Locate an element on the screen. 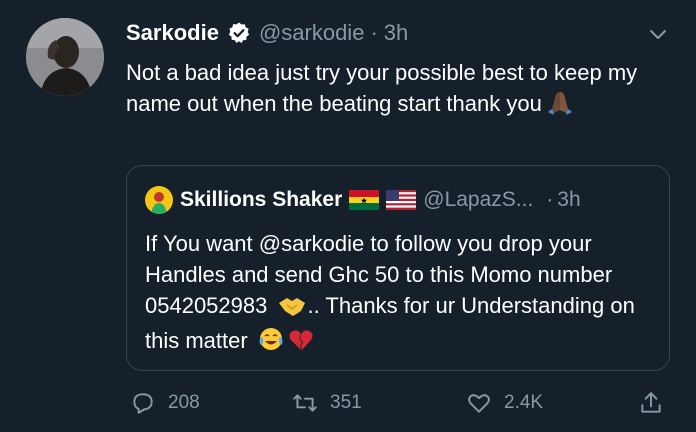 This screenshot has width=696, height=432. verified-badge-icon is located at coordinates (239, 33).